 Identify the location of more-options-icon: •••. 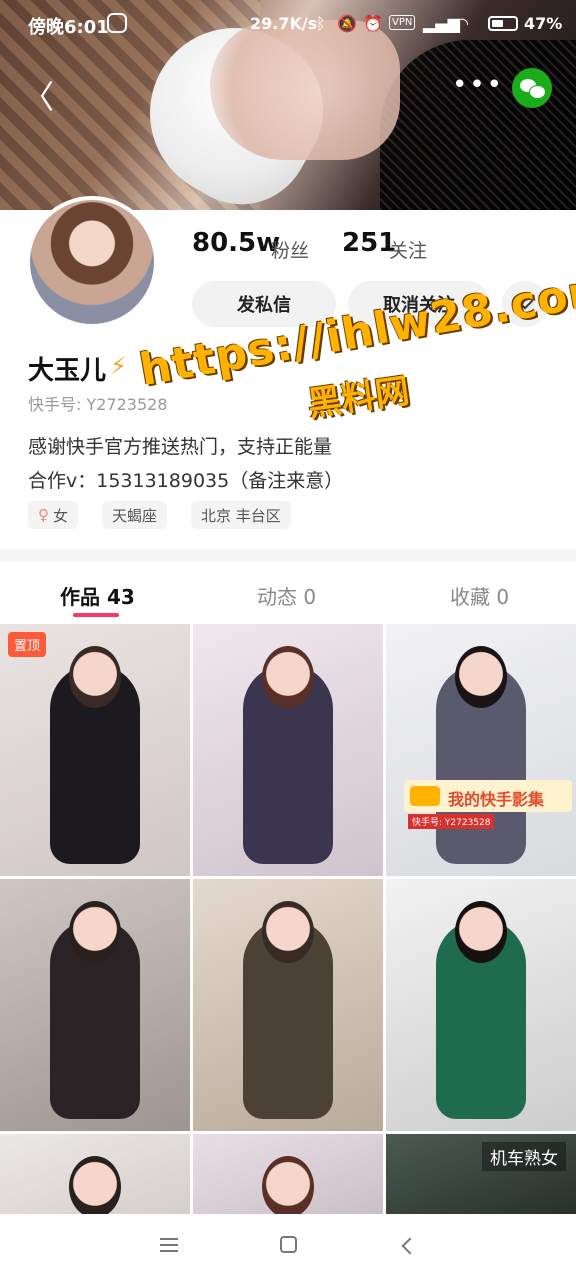
(478, 85).